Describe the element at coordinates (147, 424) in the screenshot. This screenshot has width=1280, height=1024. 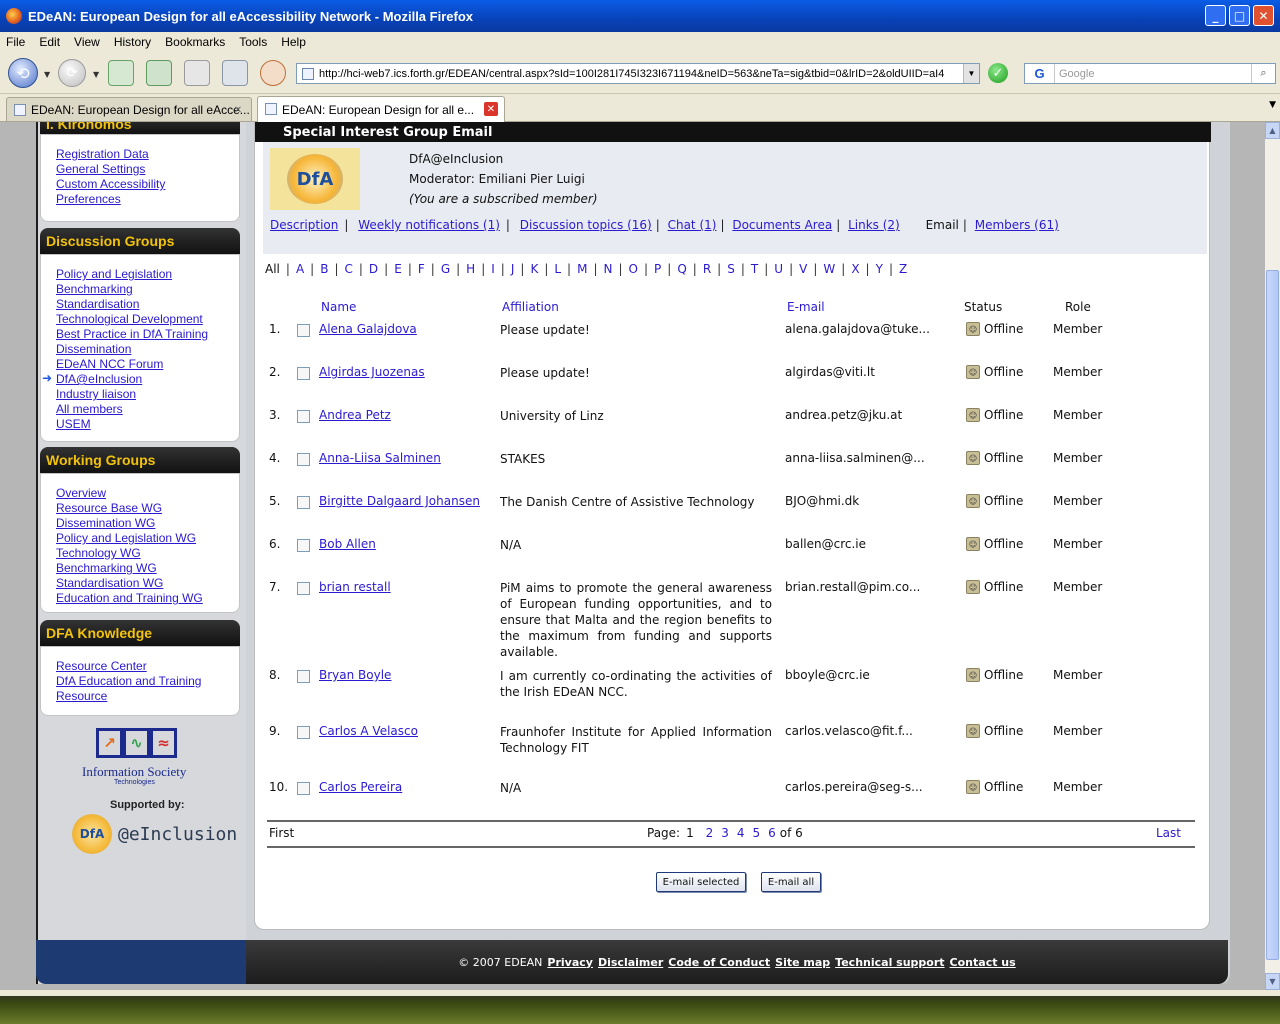
I see `discussion-group-link-10: USEM` at that location.